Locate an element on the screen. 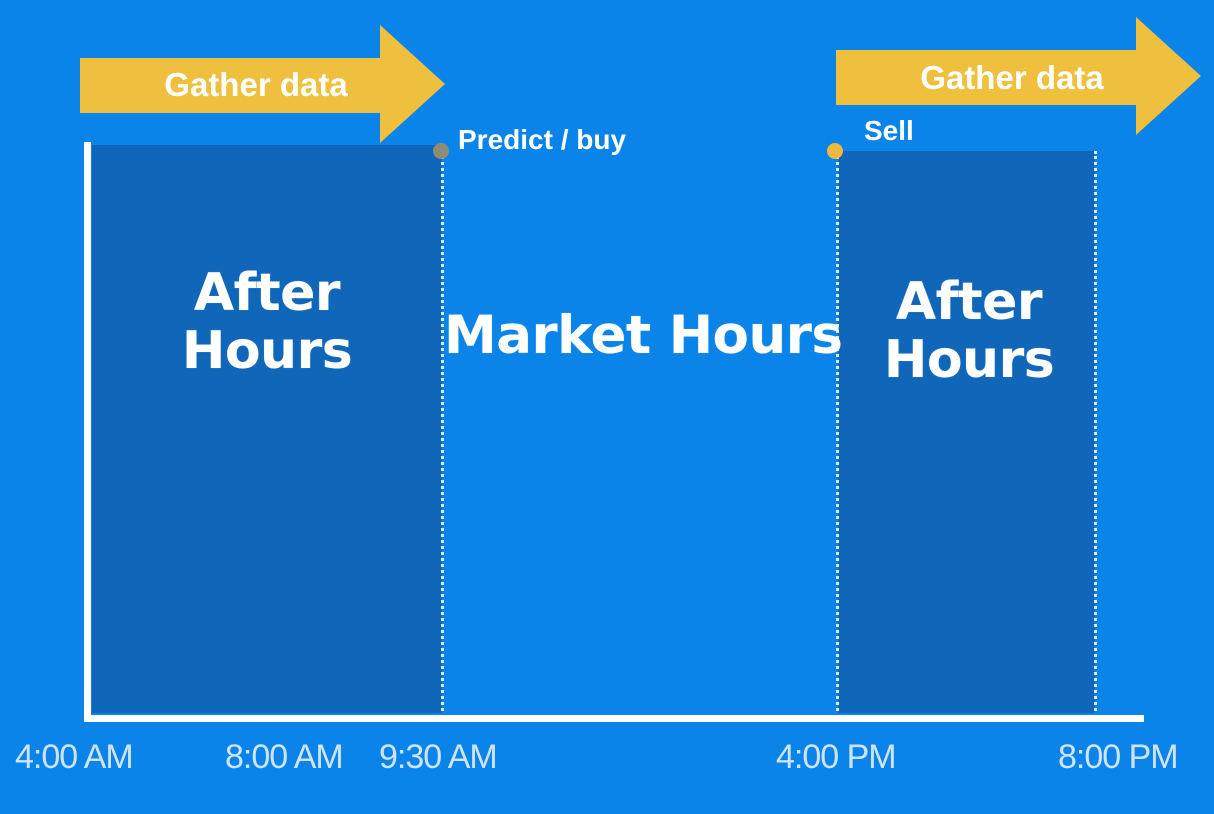 Image resolution: width=1214 pixels, height=814 pixels. time-tick-0800am: 8:00 AM is located at coordinates (284, 757).